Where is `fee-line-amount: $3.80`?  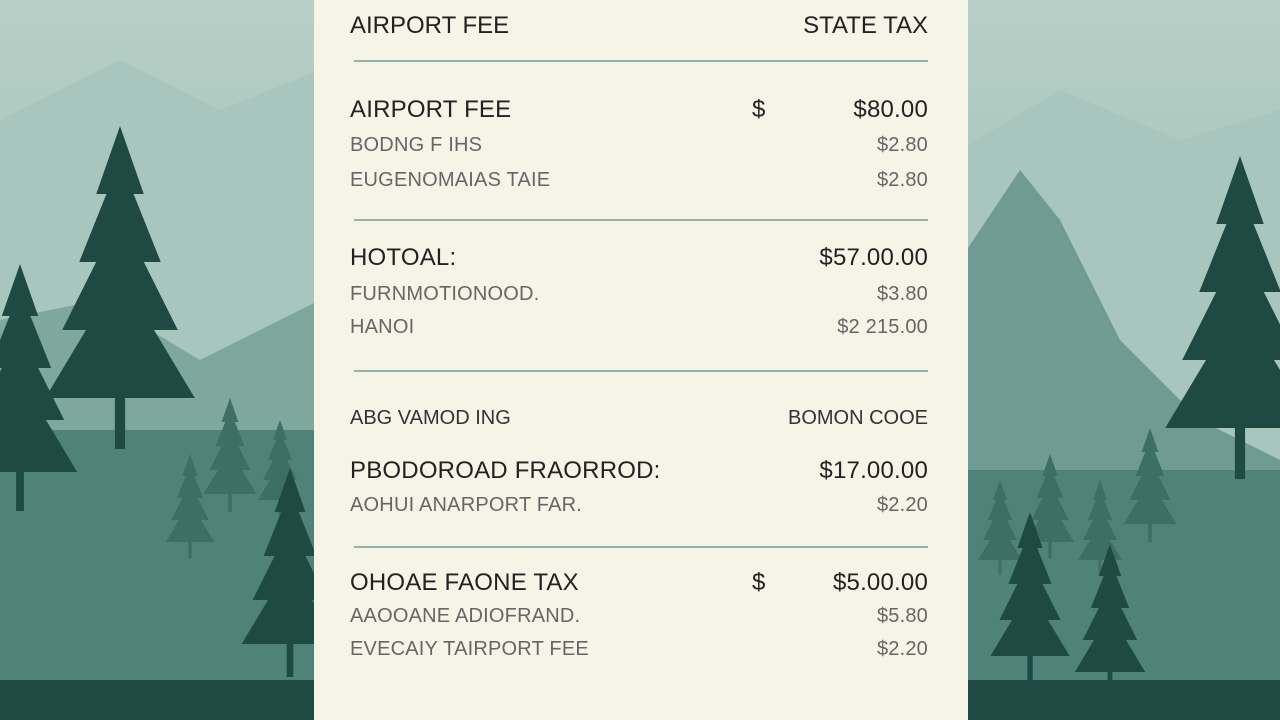 fee-line-amount: $3.80 is located at coordinates (902, 294).